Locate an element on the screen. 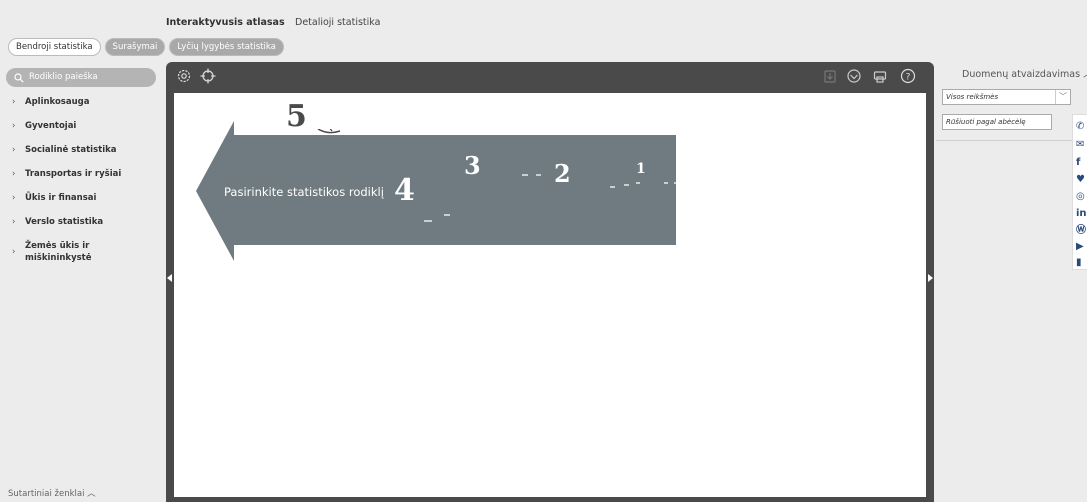  facebook-icon: f is located at coordinates (1078, 163).